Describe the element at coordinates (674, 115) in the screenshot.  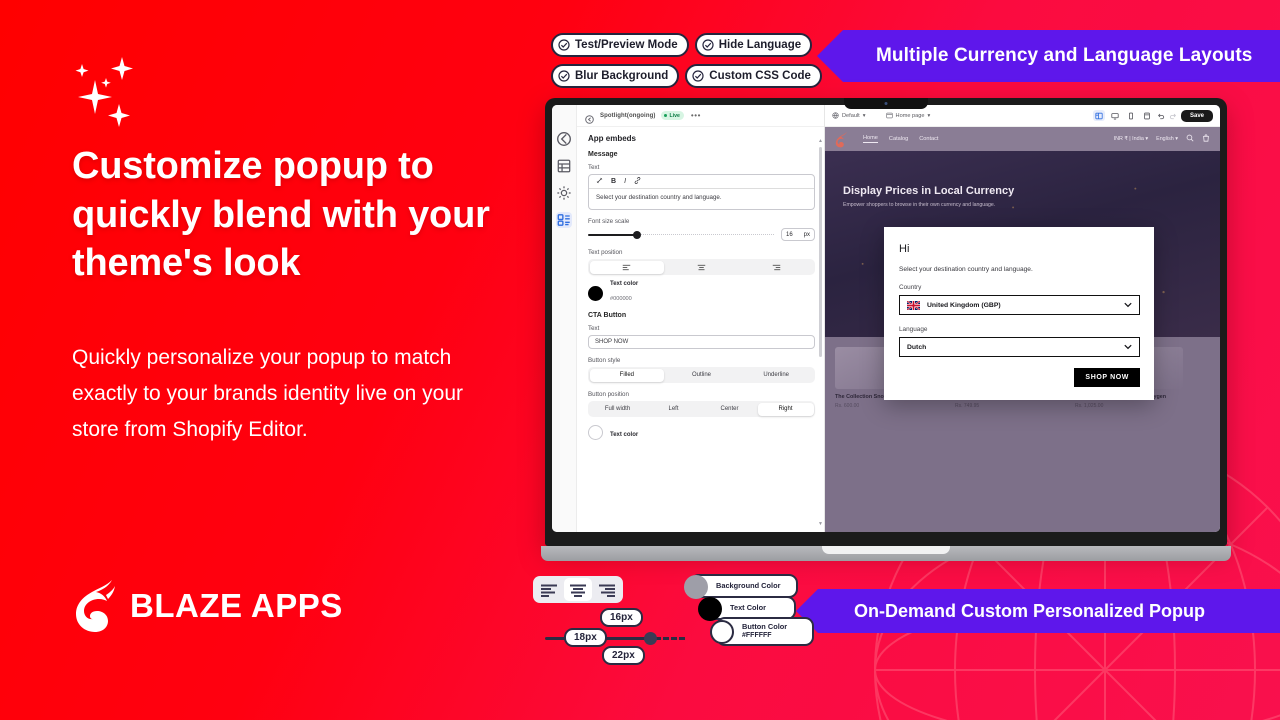
I see `live-label: Live` at that location.